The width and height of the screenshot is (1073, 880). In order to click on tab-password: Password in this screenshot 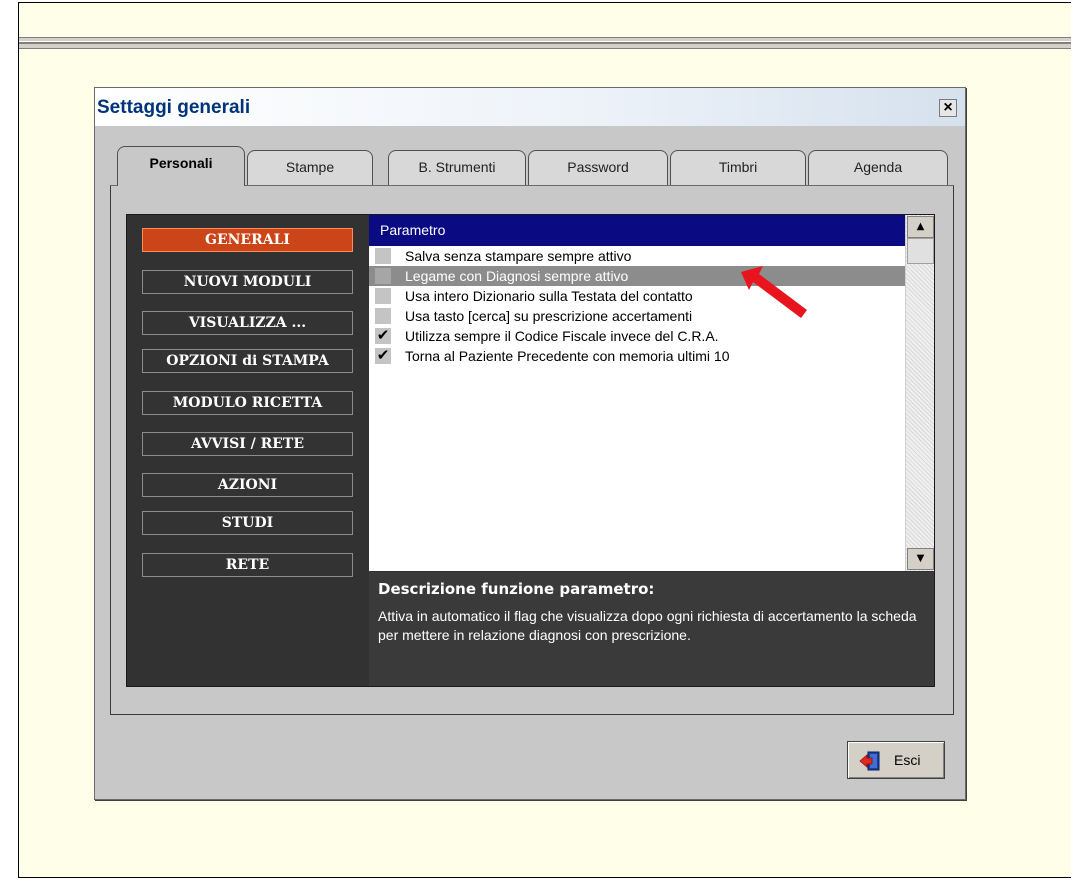, I will do `click(598, 167)`.